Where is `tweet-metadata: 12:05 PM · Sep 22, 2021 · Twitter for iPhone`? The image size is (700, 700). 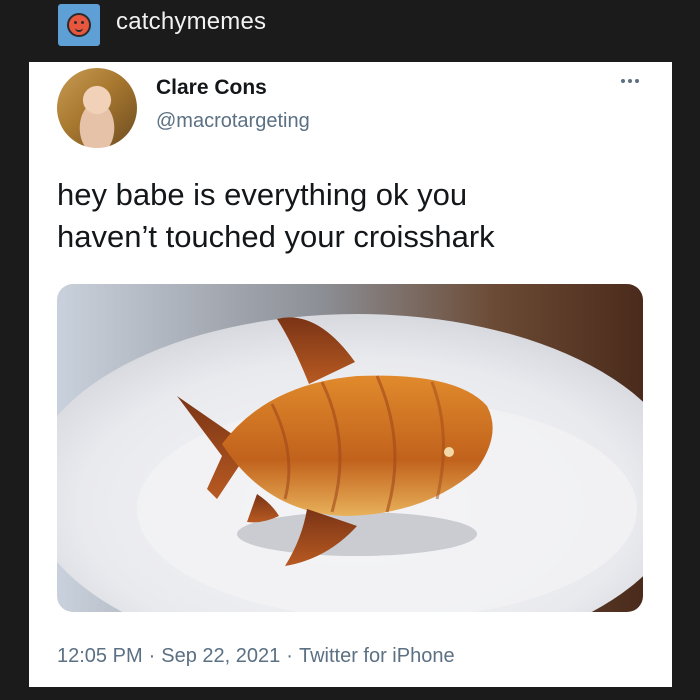
tweet-metadata: 12:05 PM · Sep 22, 2021 · Twitter for iPhone is located at coordinates (256, 656).